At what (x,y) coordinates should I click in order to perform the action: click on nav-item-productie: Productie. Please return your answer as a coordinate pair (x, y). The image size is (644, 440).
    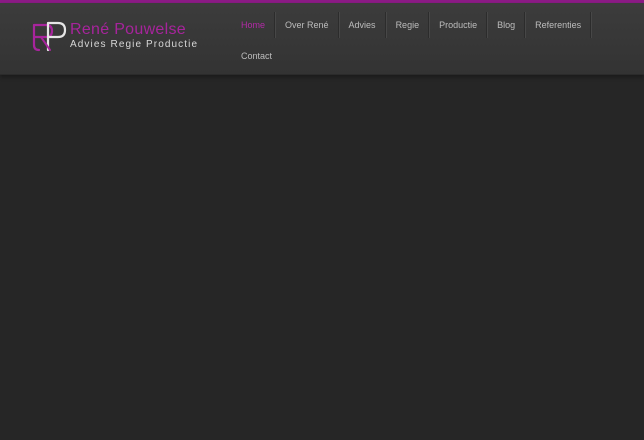
    Looking at the image, I should click on (458, 25).